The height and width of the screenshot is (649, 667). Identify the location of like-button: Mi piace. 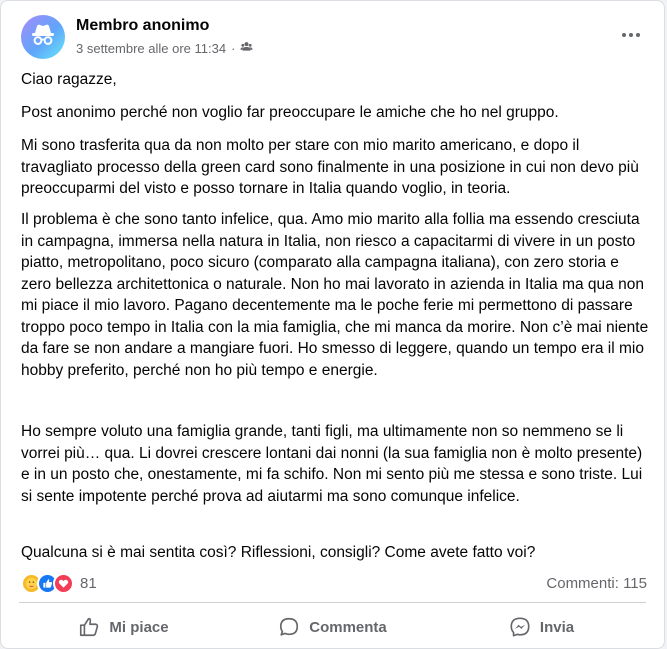
(123, 627).